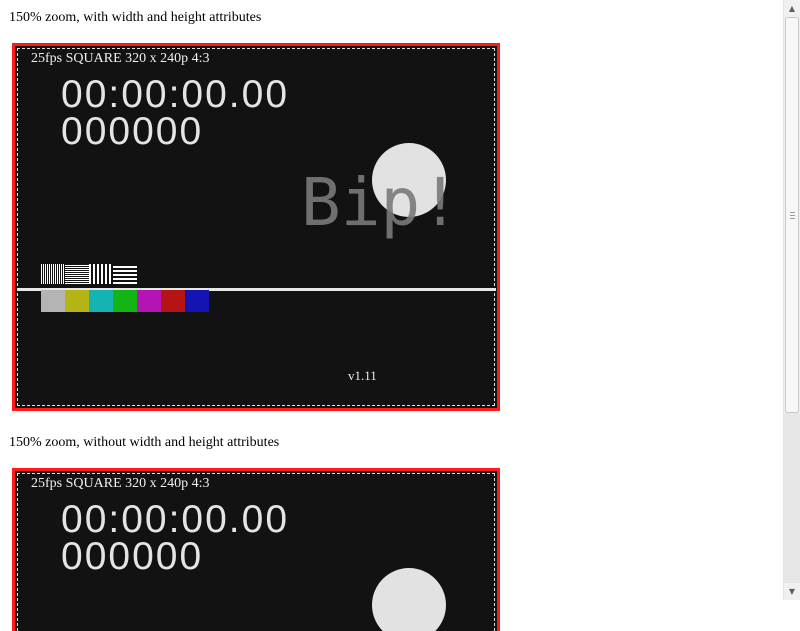 Image resolution: width=800 pixels, height=631 pixels. Describe the element at coordinates (125, 274) in the screenshot. I see `test-pattern-horizontal-coarse` at that location.